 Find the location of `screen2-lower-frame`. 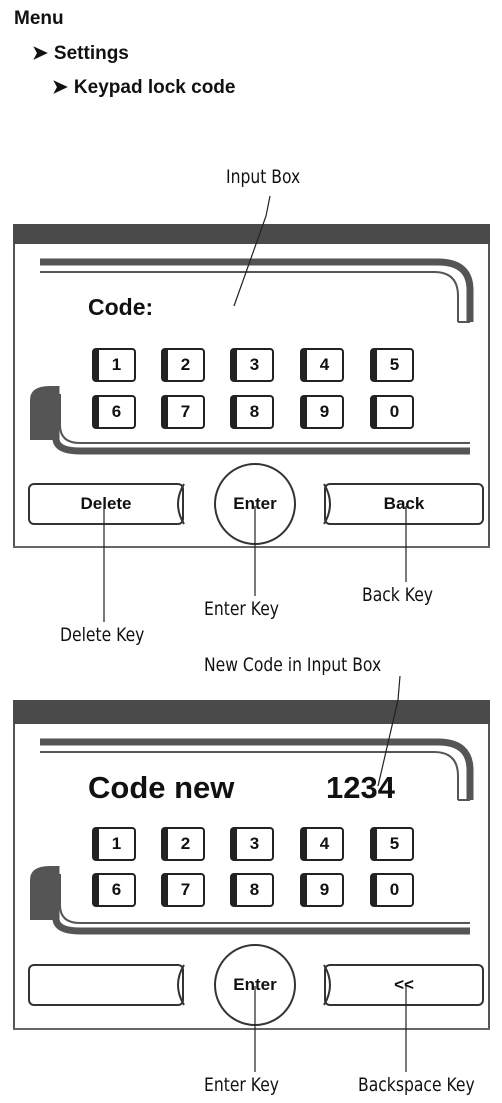

screen2-lower-frame is located at coordinates (250, 900).